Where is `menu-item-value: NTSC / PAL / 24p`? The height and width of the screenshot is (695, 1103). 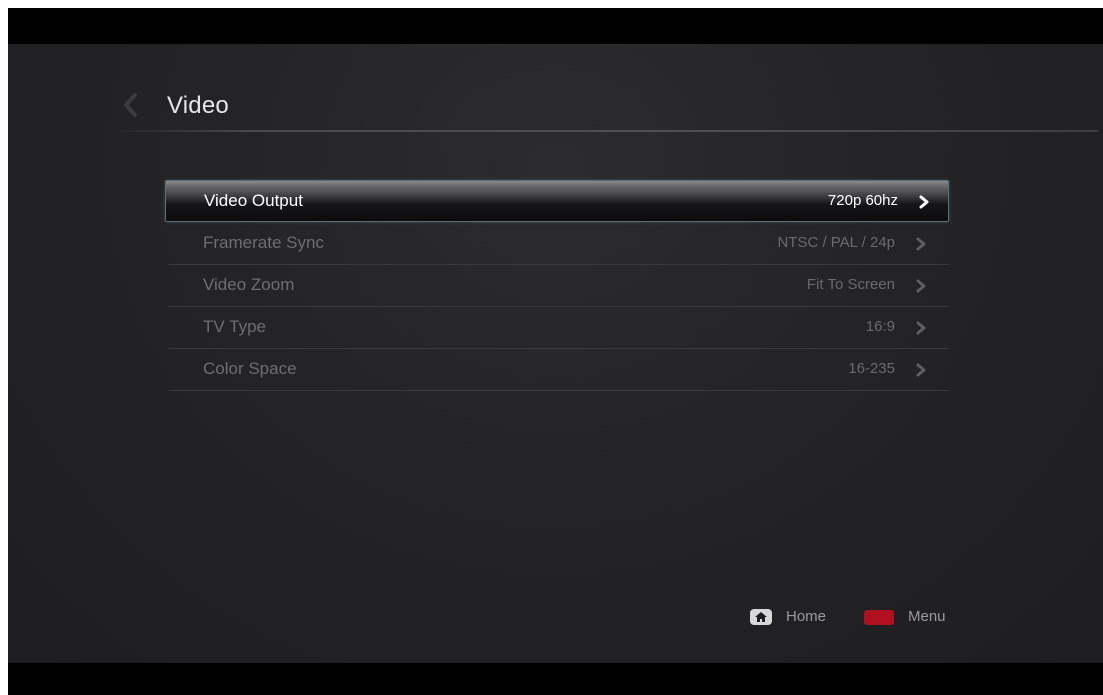 menu-item-value: NTSC / PAL / 24p is located at coordinates (836, 242).